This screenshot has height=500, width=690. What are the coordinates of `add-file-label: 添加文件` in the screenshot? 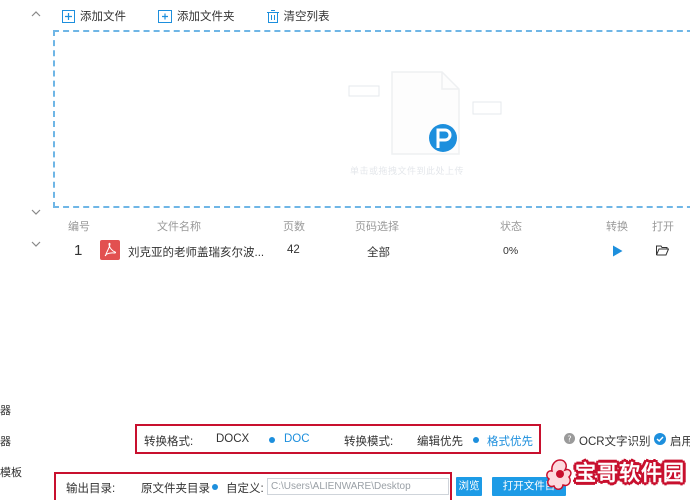 It's located at (103, 17).